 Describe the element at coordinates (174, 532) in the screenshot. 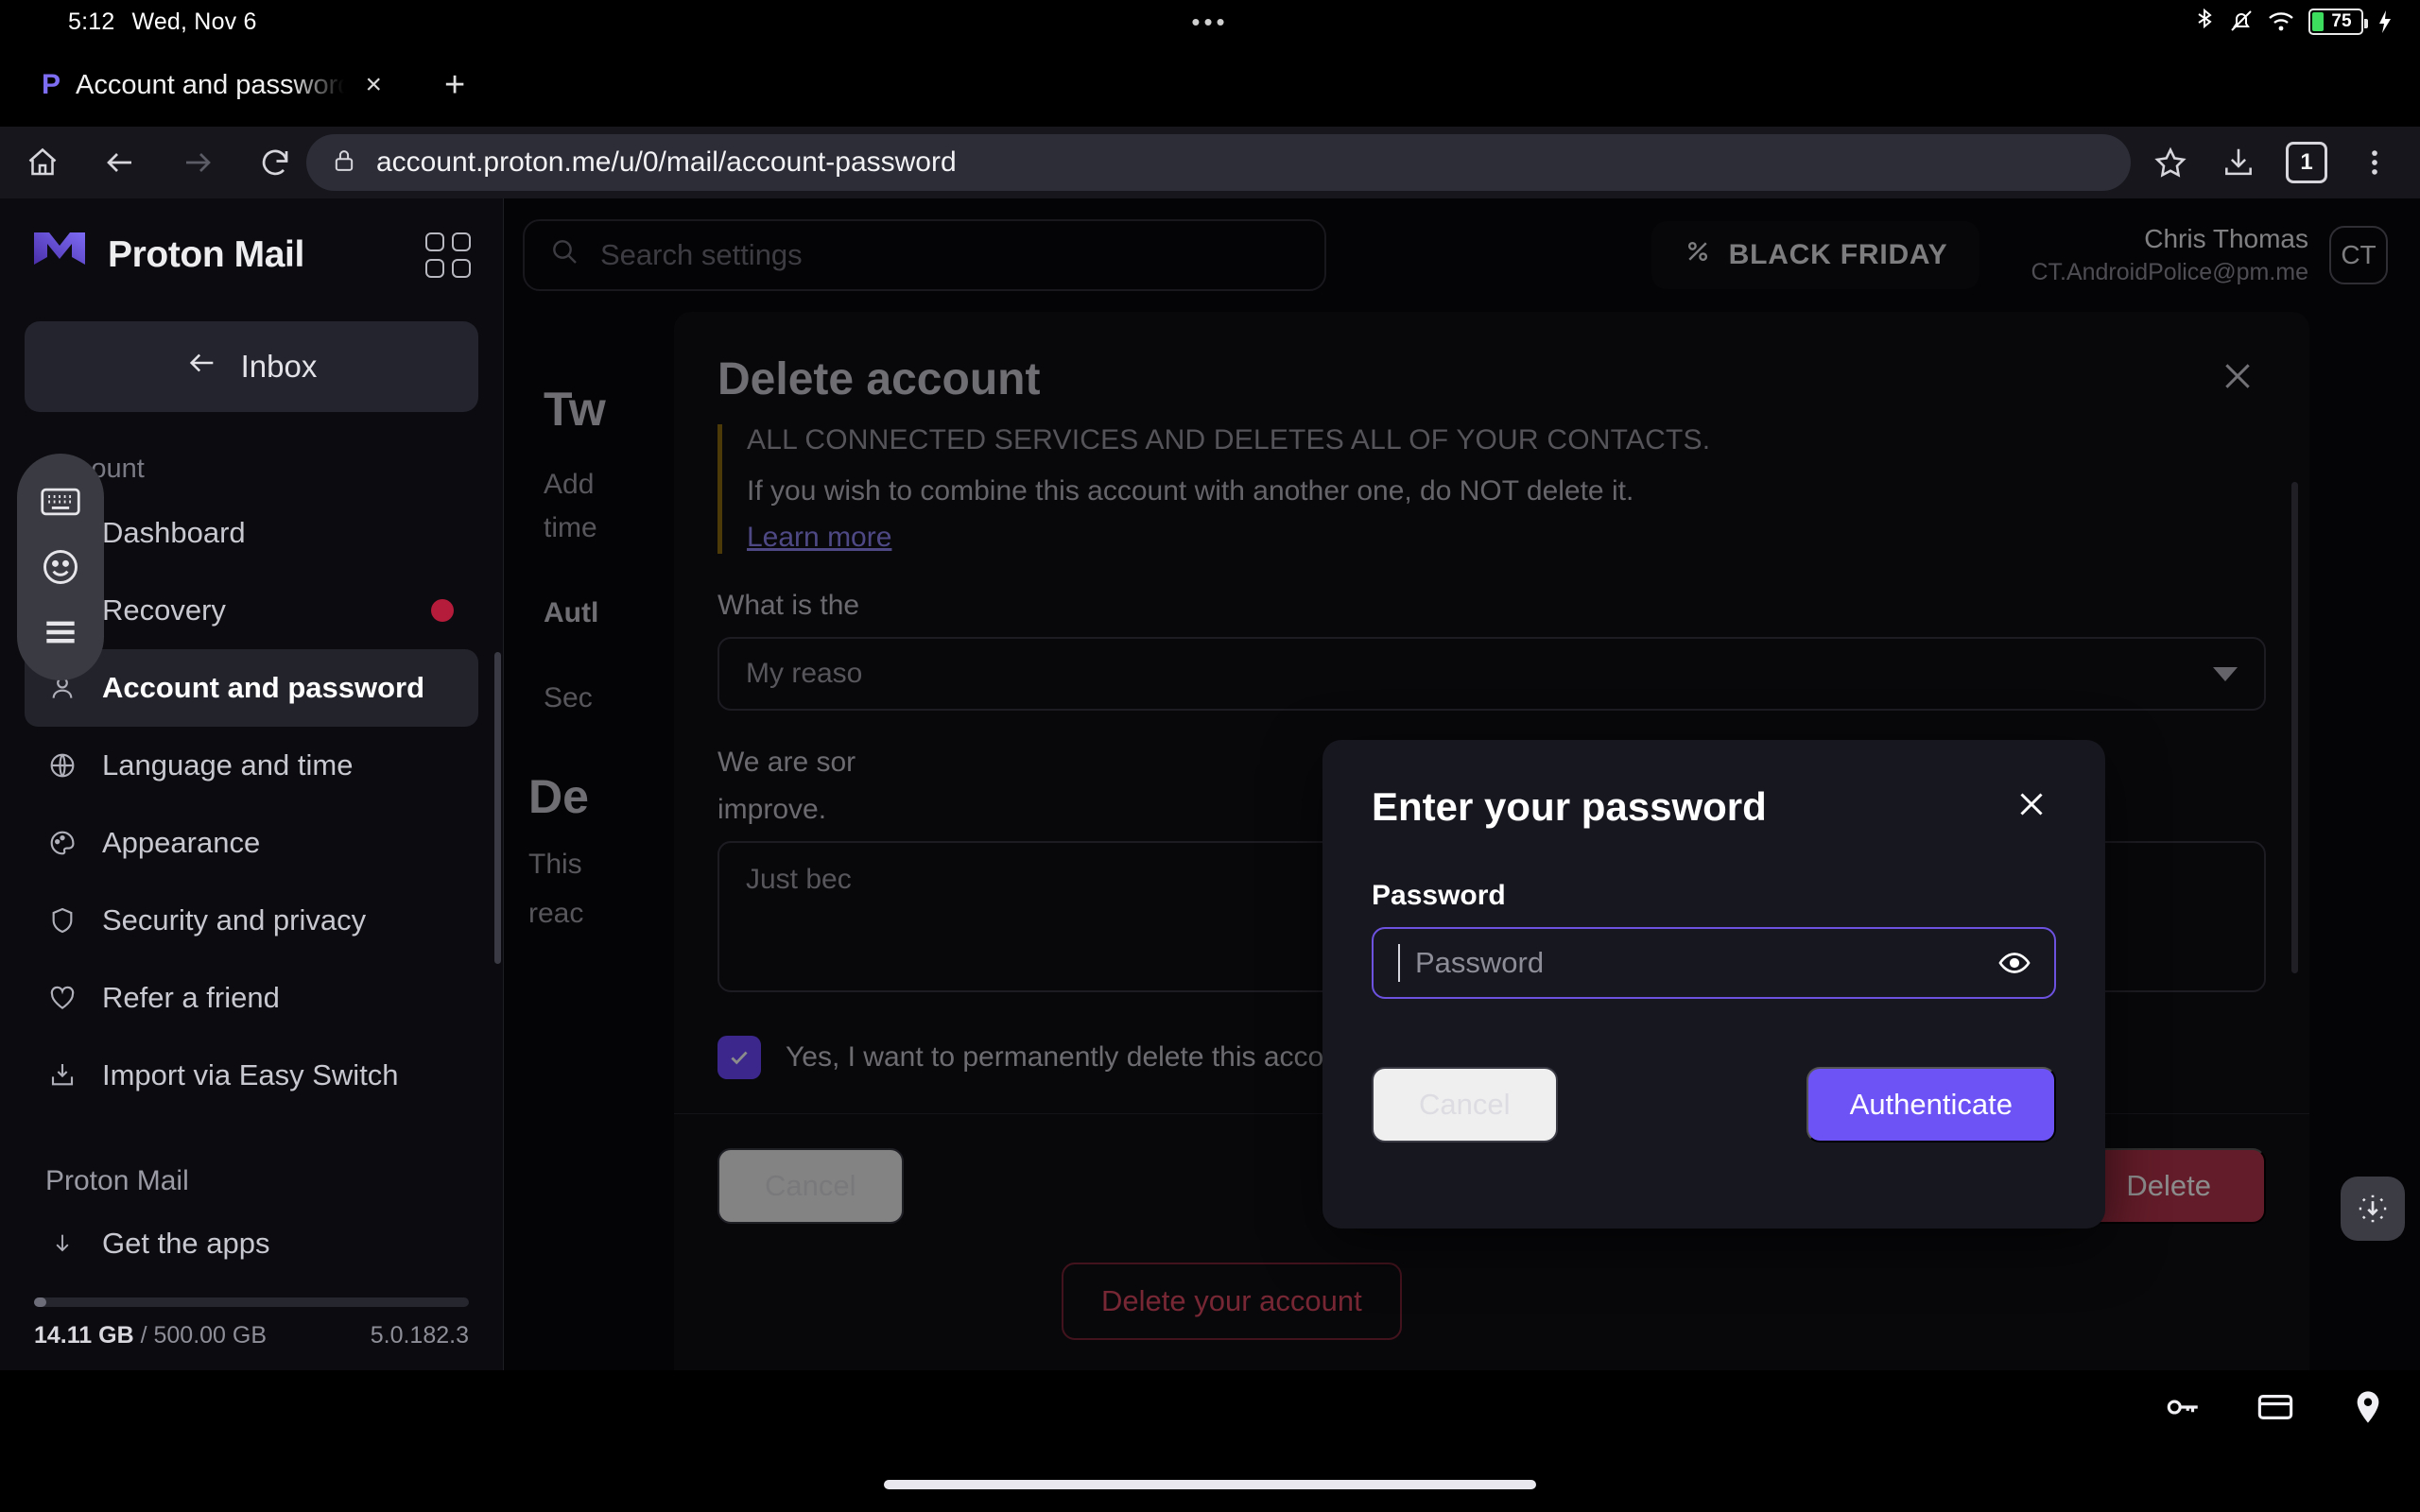

I see `sidebar-item-label: Dashboard` at that location.